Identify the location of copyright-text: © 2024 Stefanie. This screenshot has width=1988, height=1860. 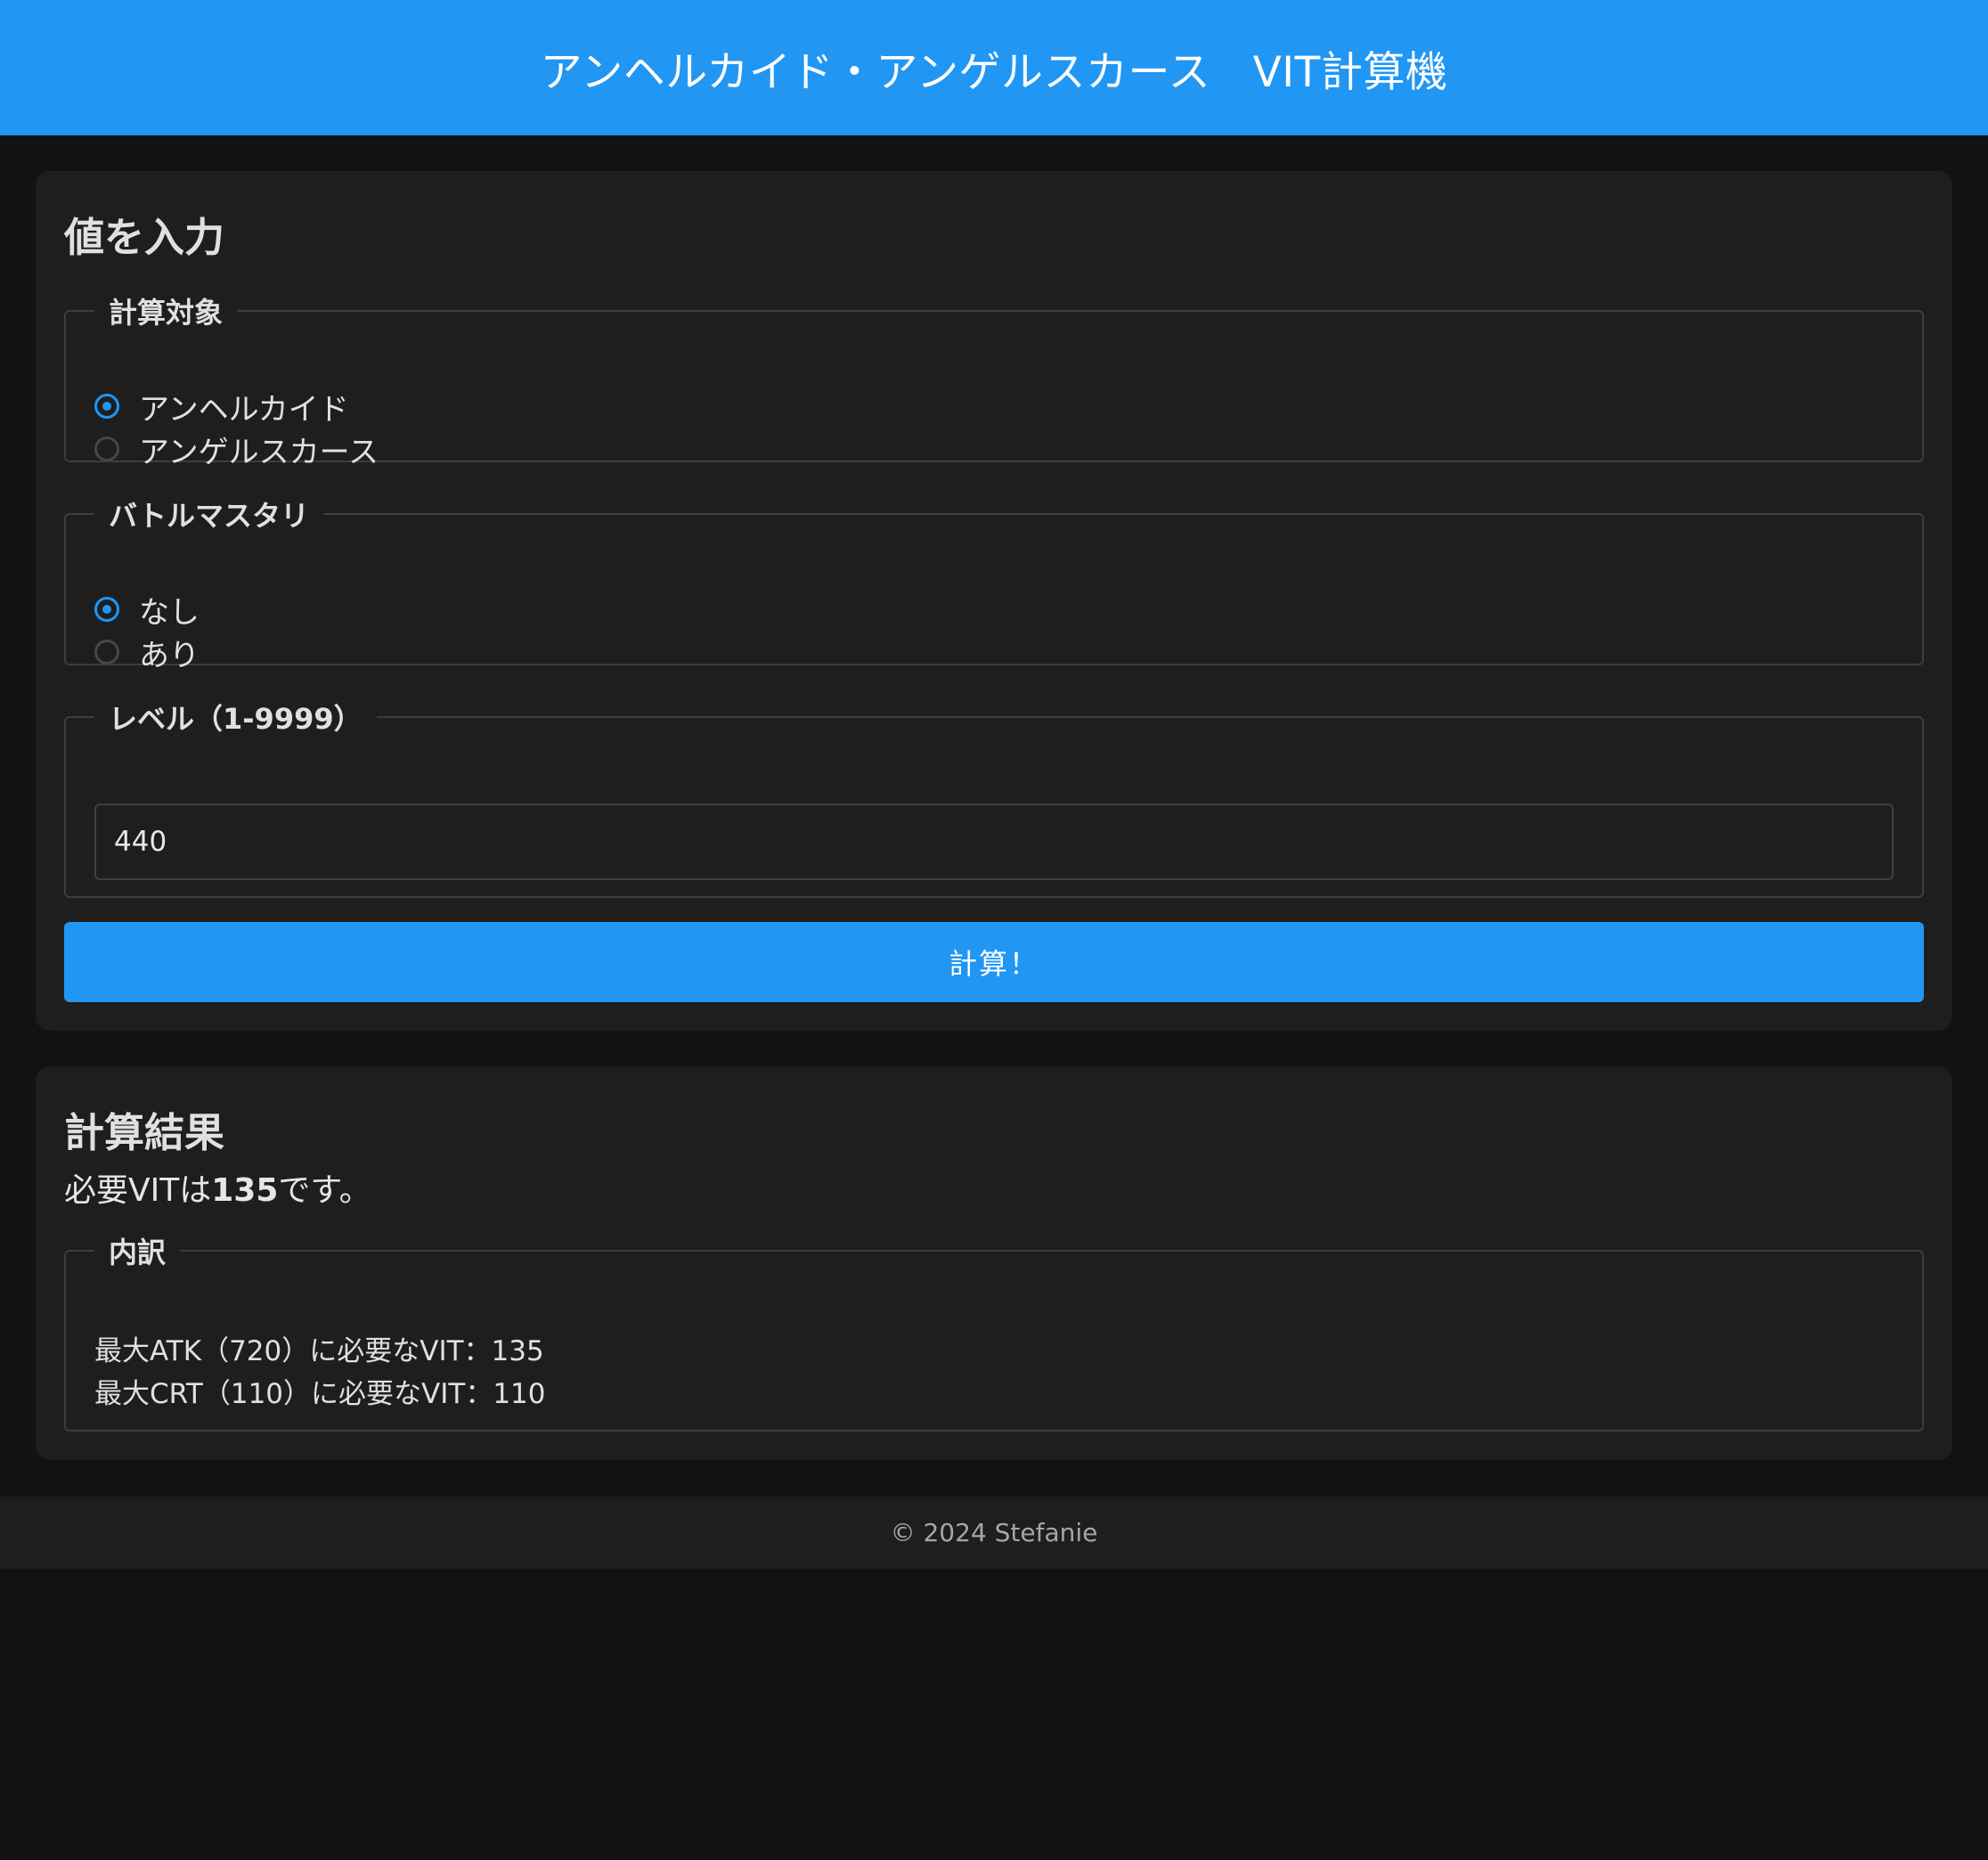
(994, 1532).